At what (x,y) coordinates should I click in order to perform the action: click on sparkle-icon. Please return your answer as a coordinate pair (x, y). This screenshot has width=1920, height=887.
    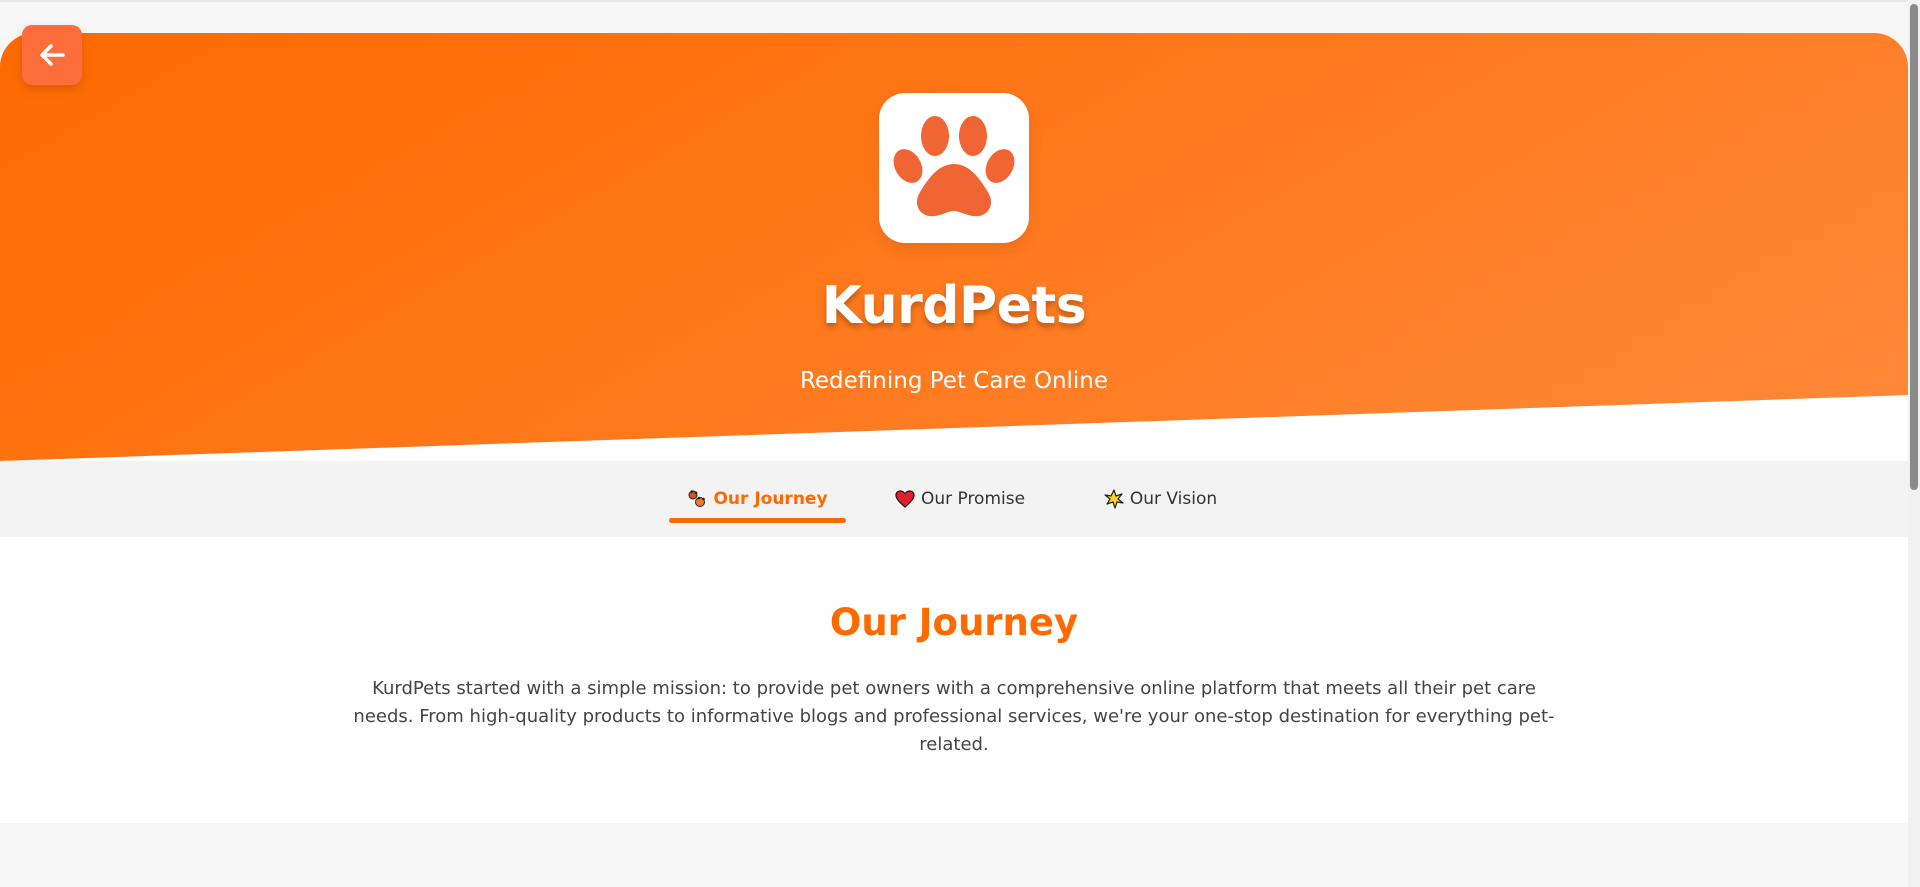
    Looking at the image, I should click on (1114, 499).